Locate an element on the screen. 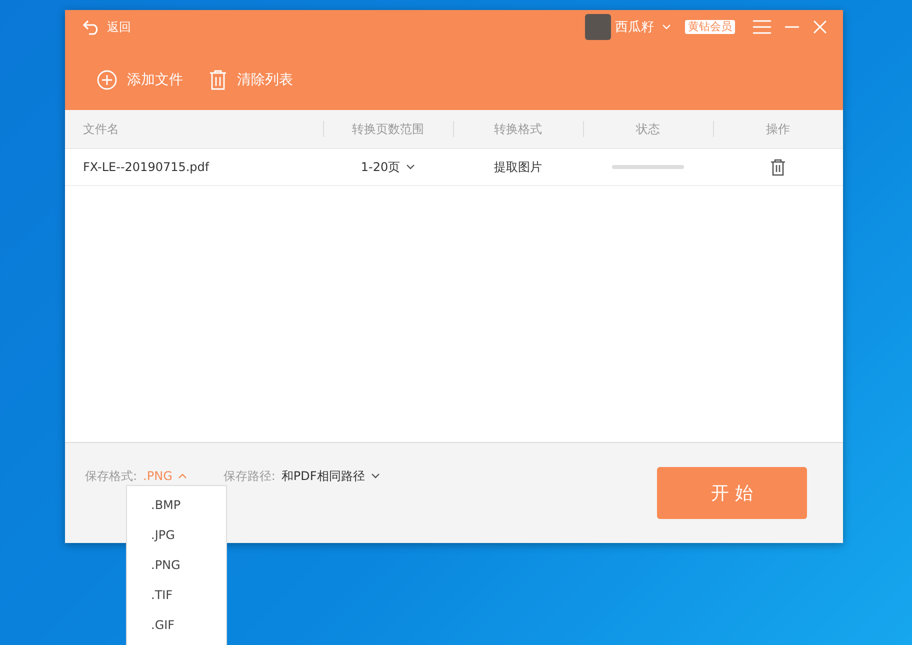  menu-icon is located at coordinates (762, 27).